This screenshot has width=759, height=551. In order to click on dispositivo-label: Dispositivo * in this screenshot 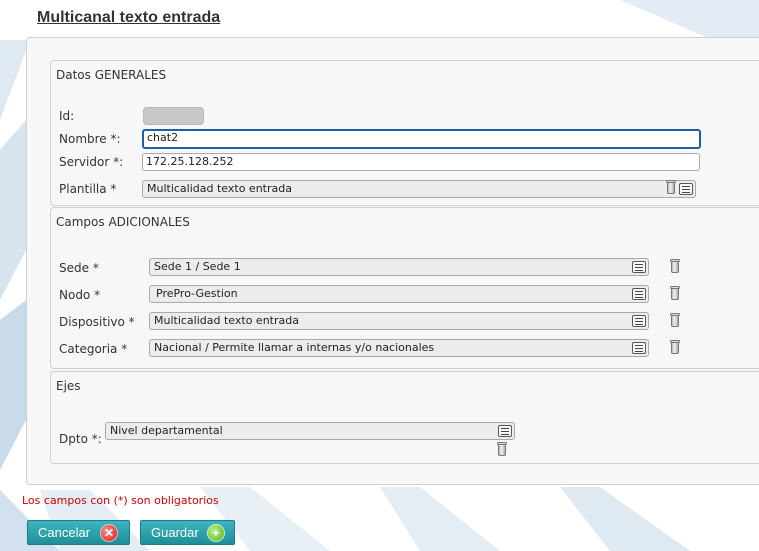, I will do `click(97, 322)`.